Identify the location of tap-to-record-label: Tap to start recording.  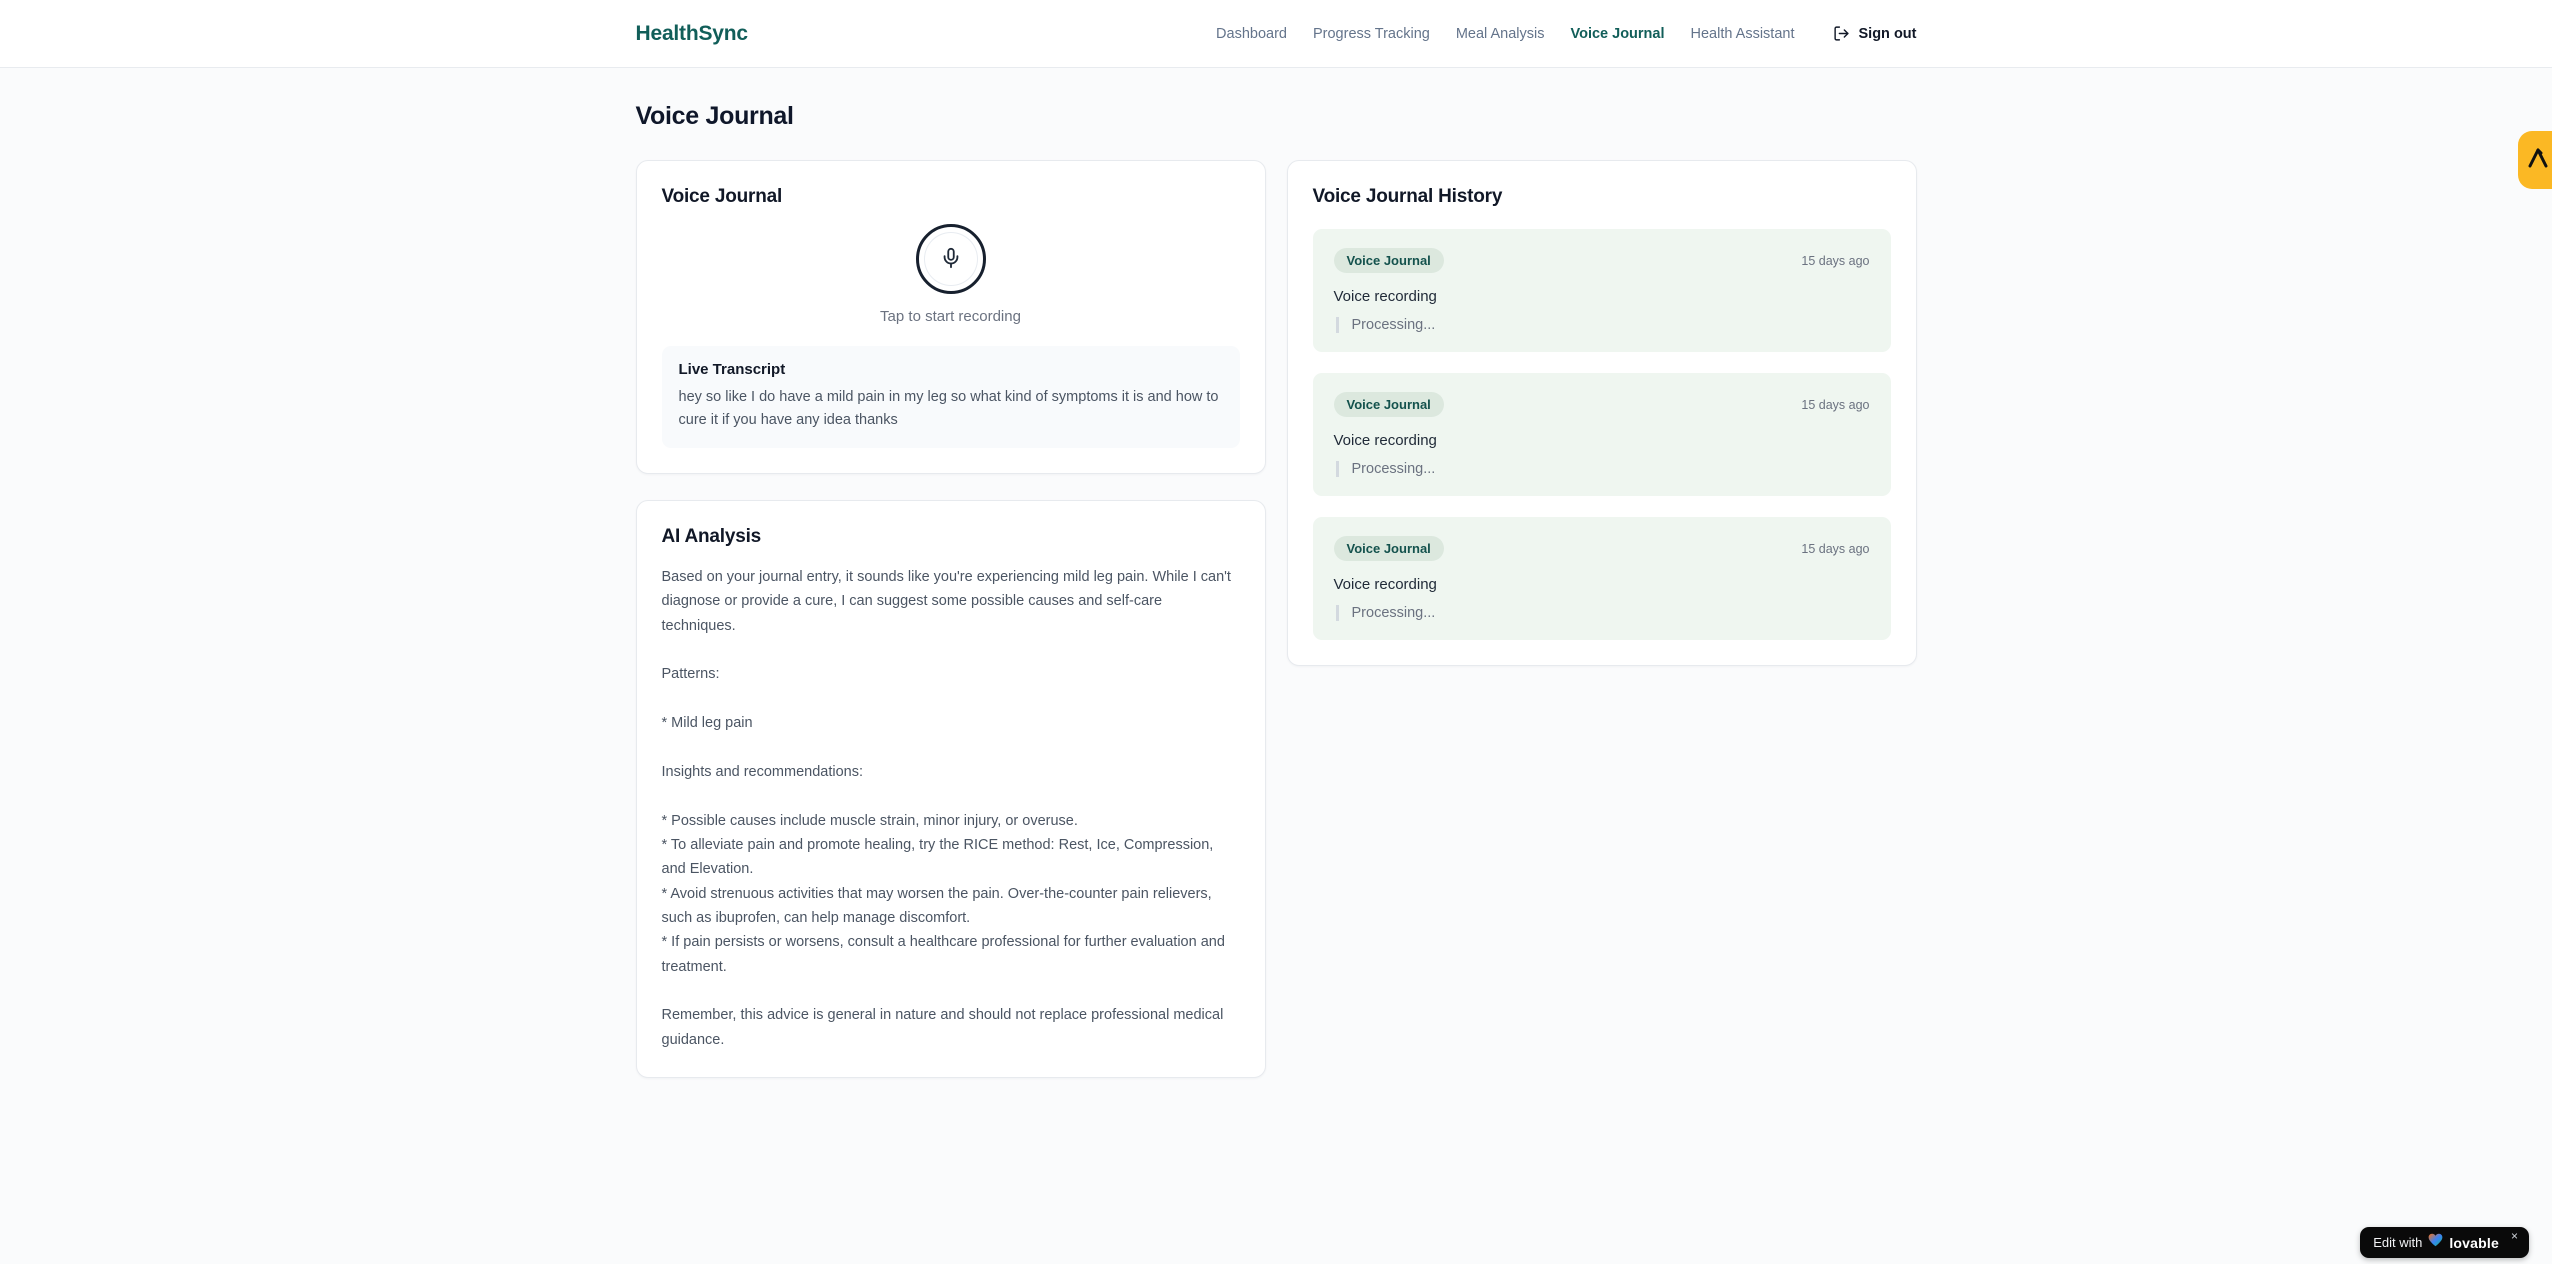
(950, 316).